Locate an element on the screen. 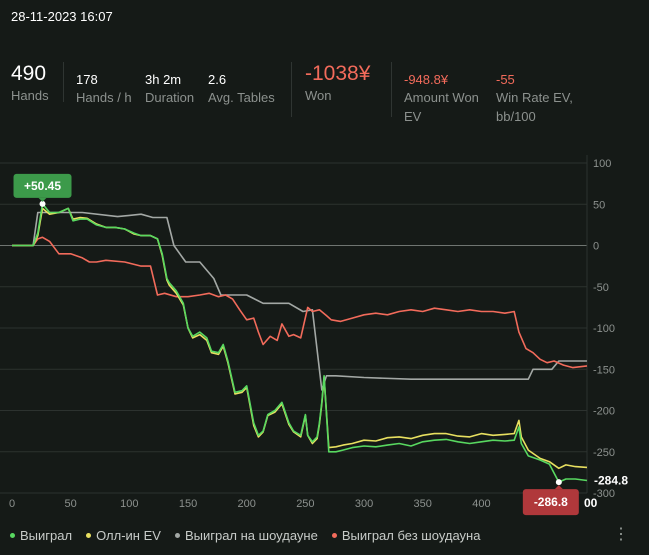 The width and height of the screenshot is (649, 555). max-label-pointer is located at coordinates (42, 199).